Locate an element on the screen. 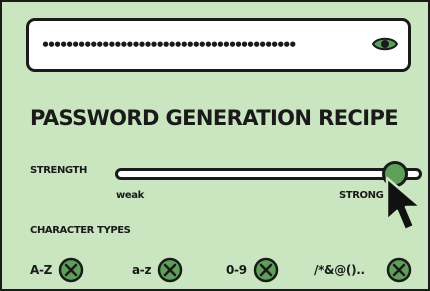  strength-max-label: STRONG is located at coordinates (361, 195).